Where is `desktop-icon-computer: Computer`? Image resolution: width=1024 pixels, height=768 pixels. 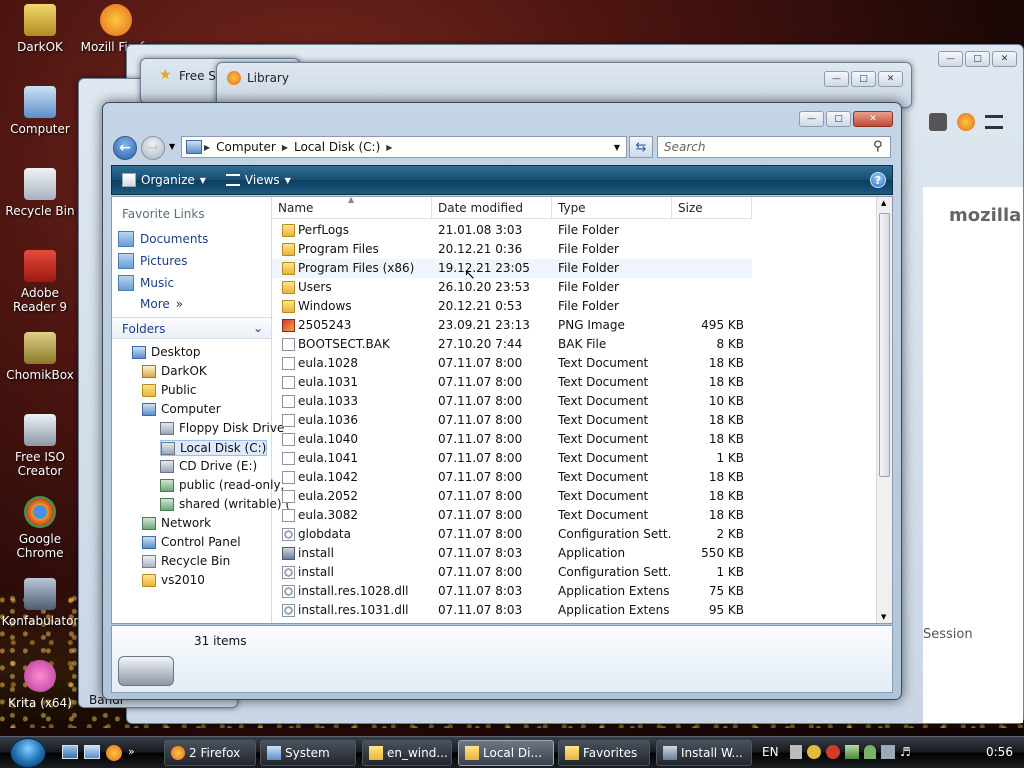
desktop-icon-computer: Computer is located at coordinates (40, 111).